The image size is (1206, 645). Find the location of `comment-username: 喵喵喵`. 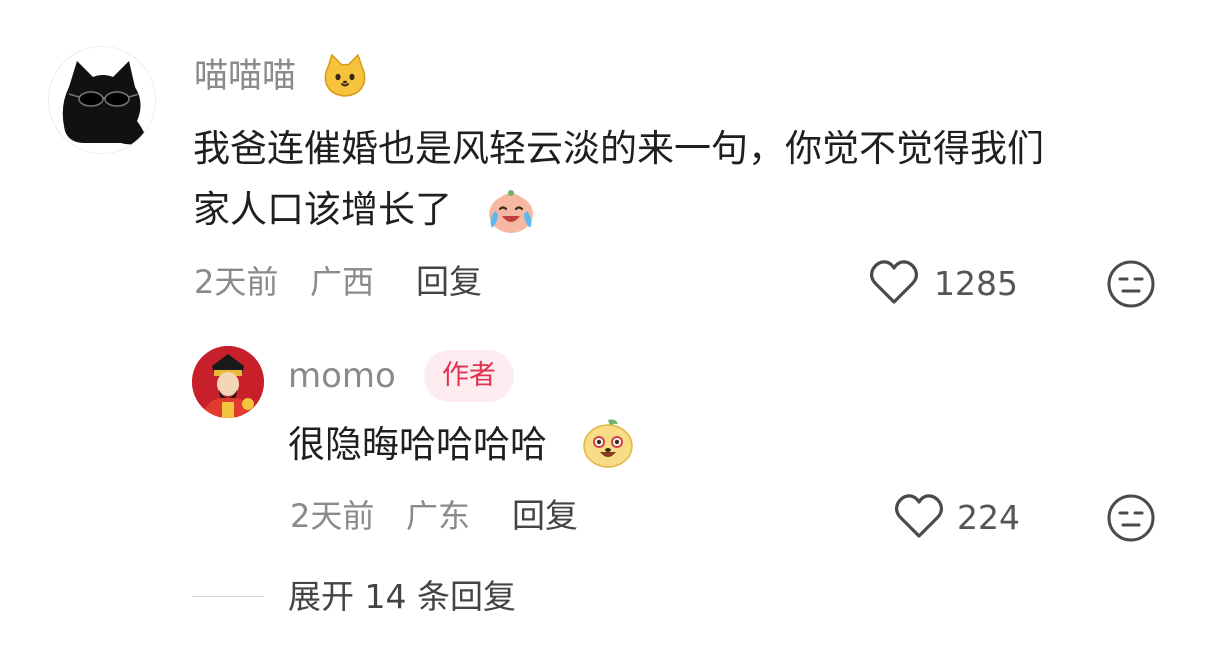

comment-username: 喵喵喵 is located at coordinates (245, 76).